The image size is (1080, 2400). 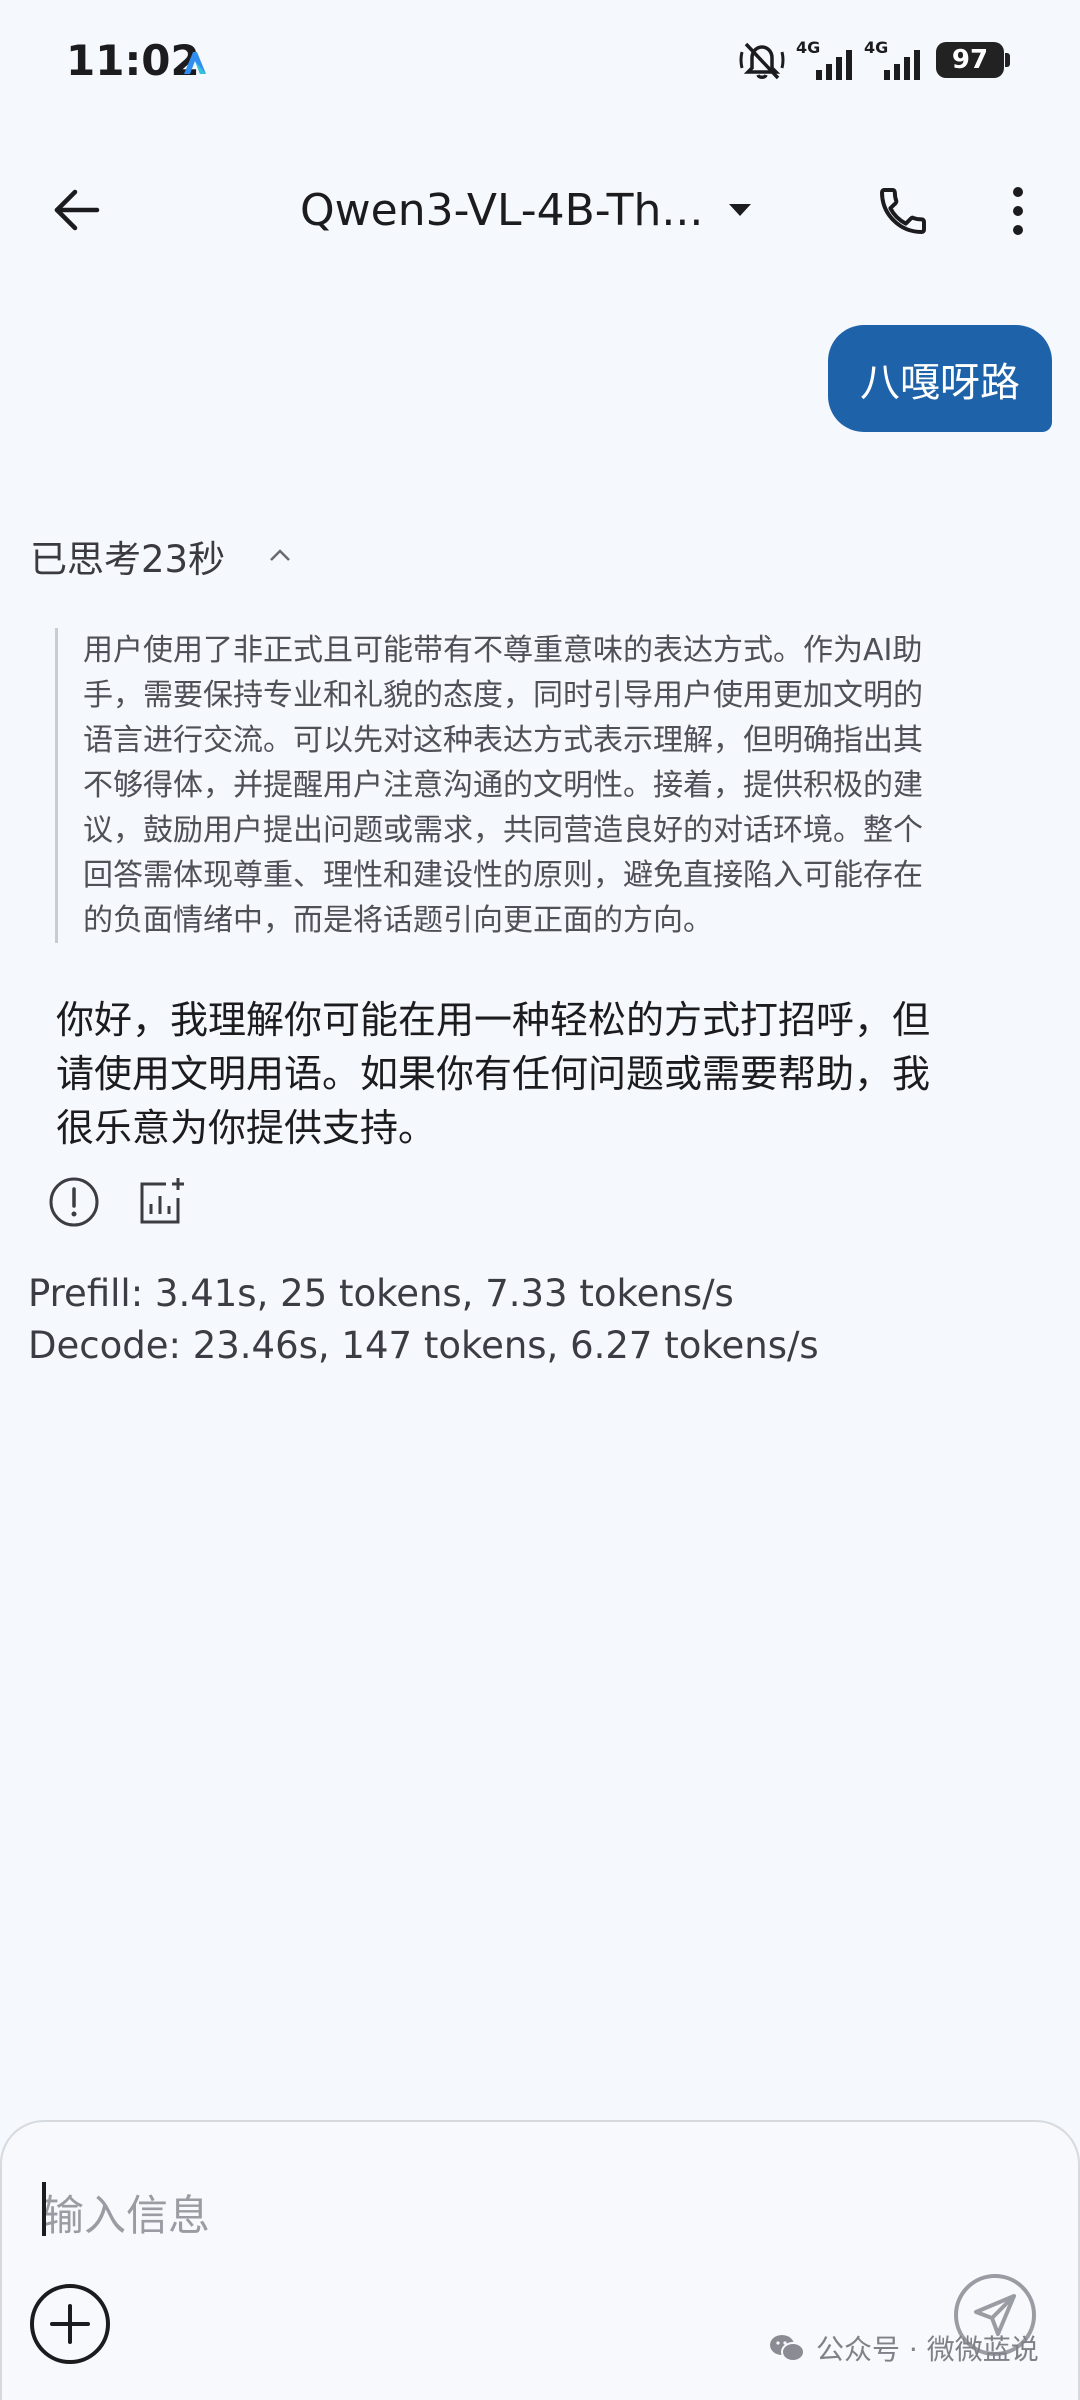 I want to click on phone-icon, so click(x=903, y=211).